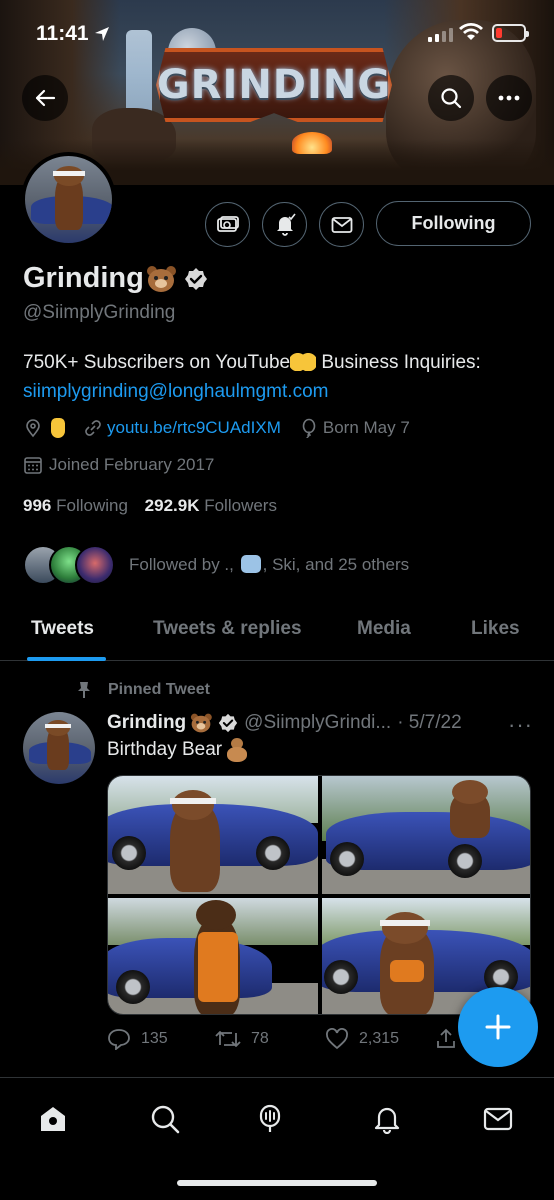 The height and width of the screenshot is (1200, 554). I want to click on back-button, so click(45, 98).